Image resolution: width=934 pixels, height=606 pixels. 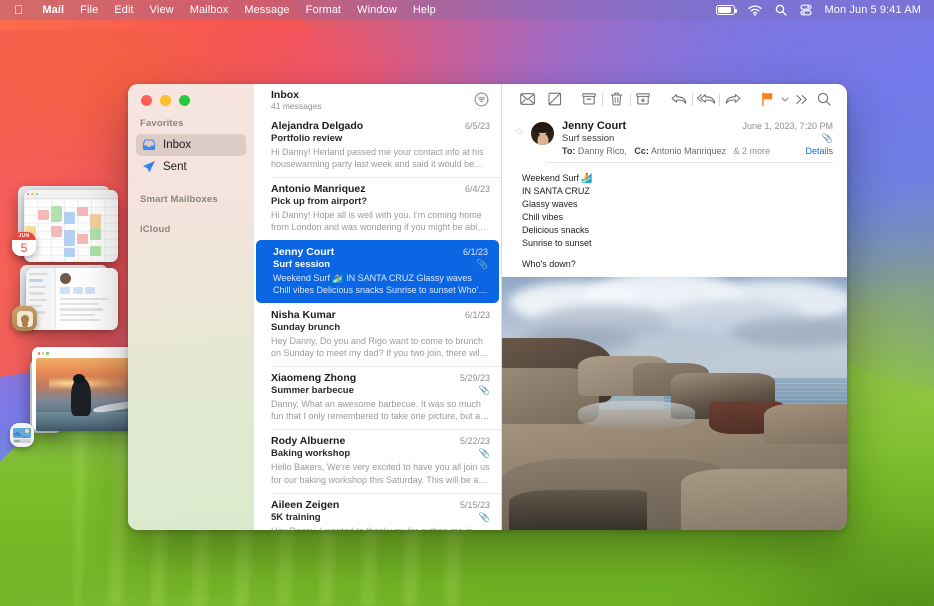 I want to click on menu-item-message: Message, so click(x=266, y=10).